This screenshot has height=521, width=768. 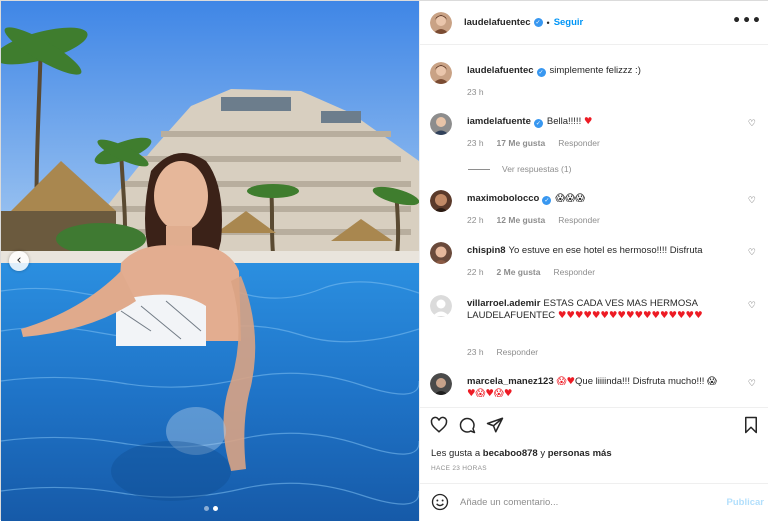 I want to click on comment-username: marcela_manez123, so click(x=510, y=381).